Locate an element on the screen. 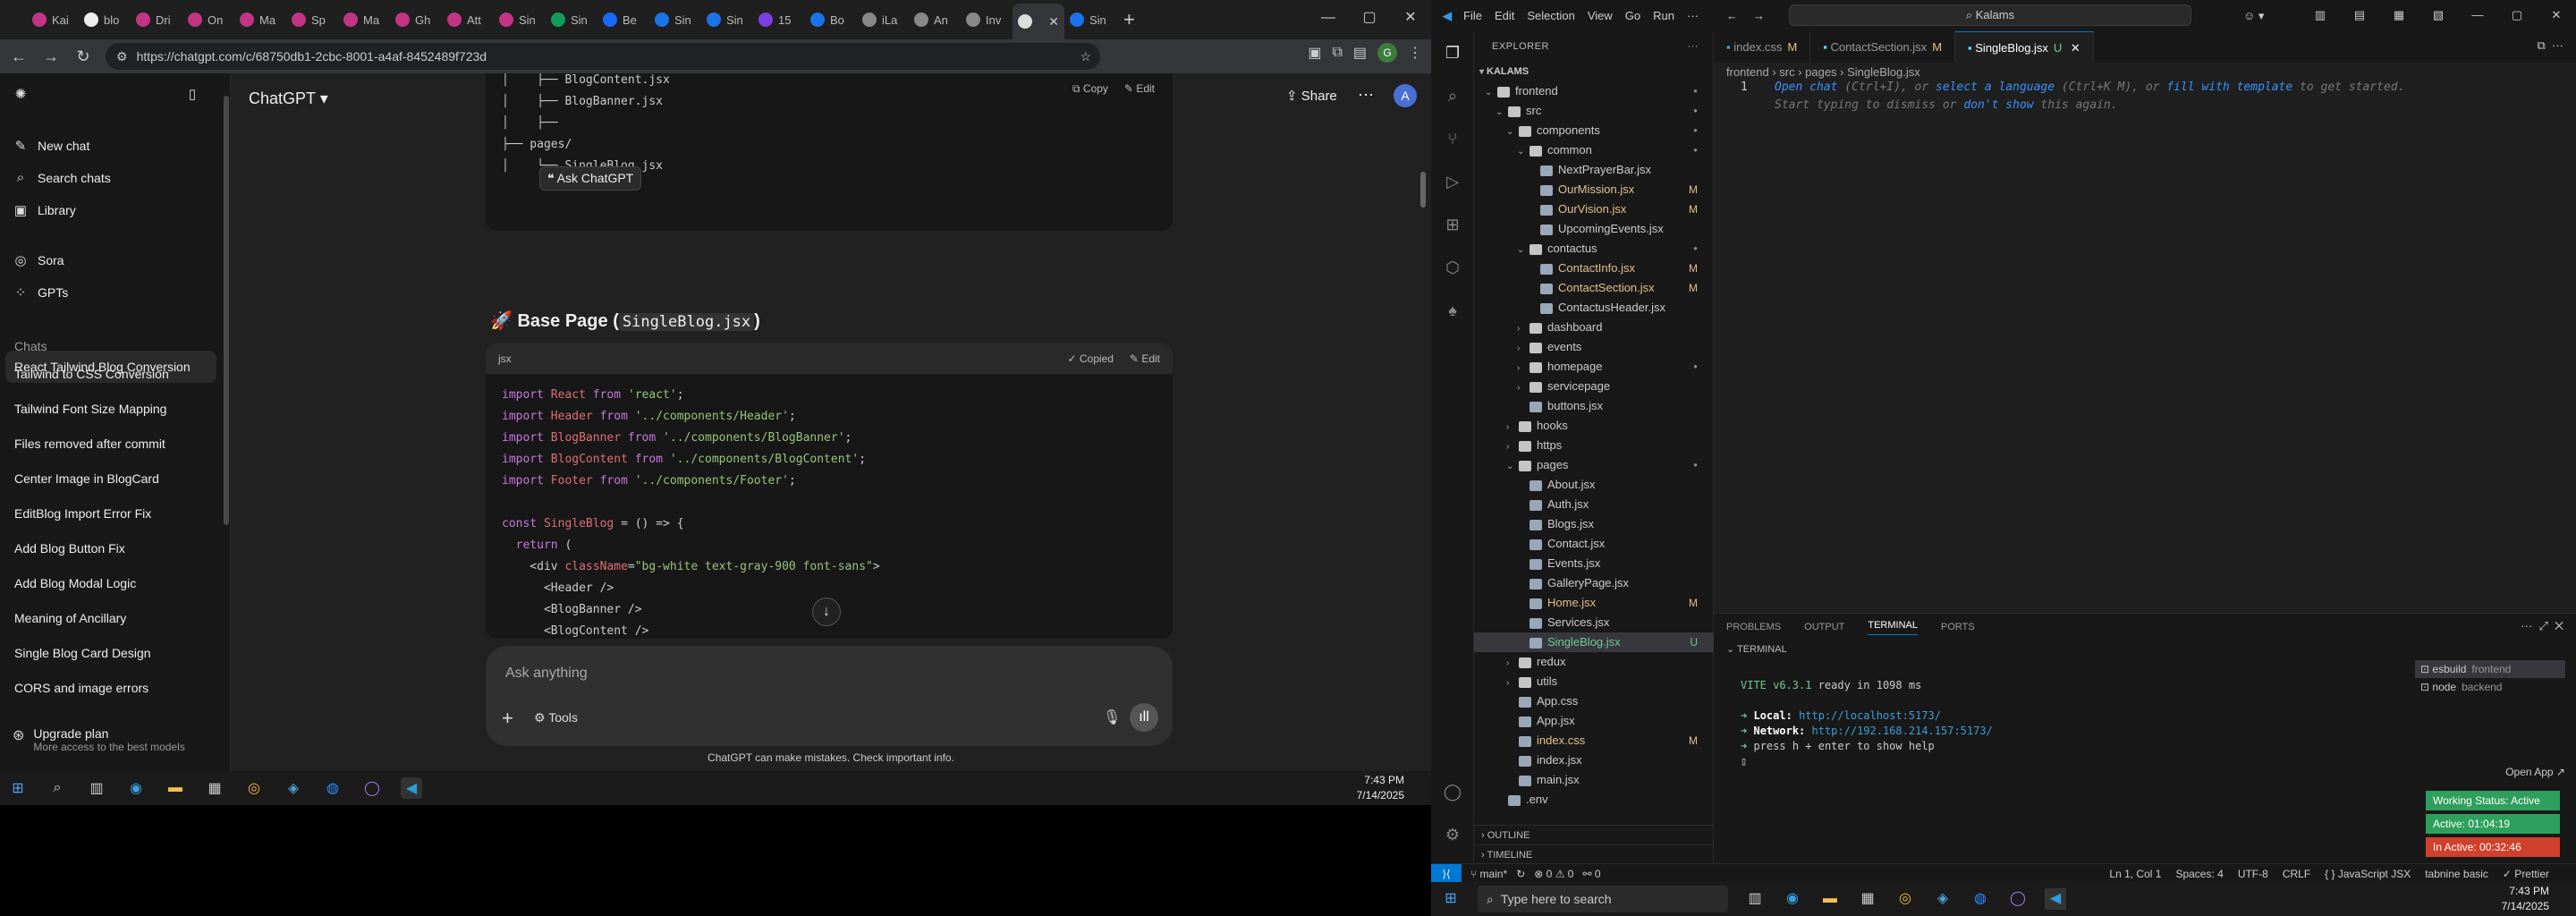 The height and width of the screenshot is (916, 2576). outline-section: › OUTLINE is located at coordinates (1594, 834).